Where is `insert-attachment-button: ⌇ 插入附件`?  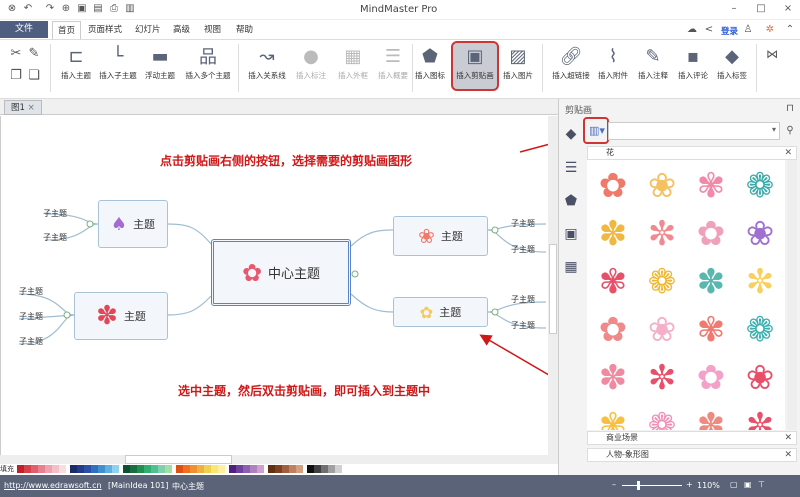 insert-attachment-button: ⌇ 插入附件 is located at coordinates (613, 61).